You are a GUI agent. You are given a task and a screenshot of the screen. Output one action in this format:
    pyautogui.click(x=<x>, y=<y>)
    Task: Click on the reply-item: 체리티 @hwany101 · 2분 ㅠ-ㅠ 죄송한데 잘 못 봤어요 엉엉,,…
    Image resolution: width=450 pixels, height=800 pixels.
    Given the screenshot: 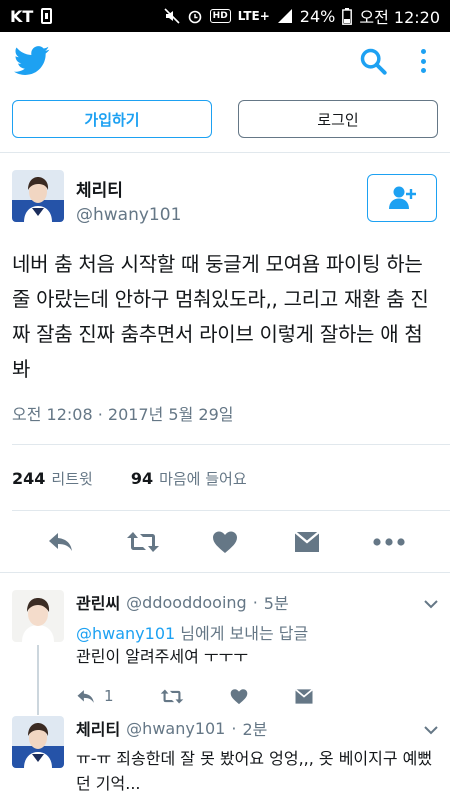 What is the action you would take?
    pyautogui.click(x=225, y=756)
    